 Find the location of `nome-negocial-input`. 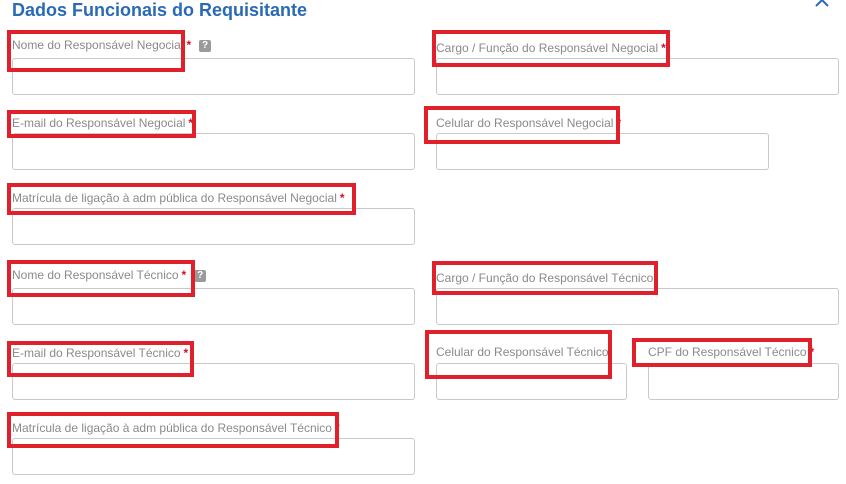

nome-negocial-input is located at coordinates (213, 76).